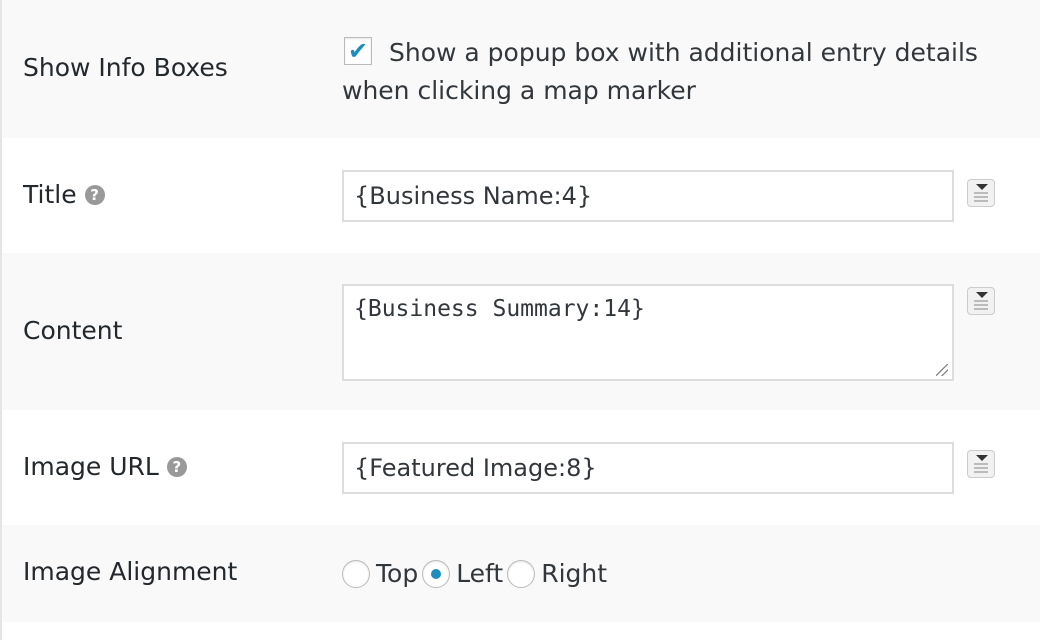 The width and height of the screenshot is (1040, 640). What do you see at coordinates (50, 194) in the screenshot?
I see `title-label-text: Title` at bounding box center [50, 194].